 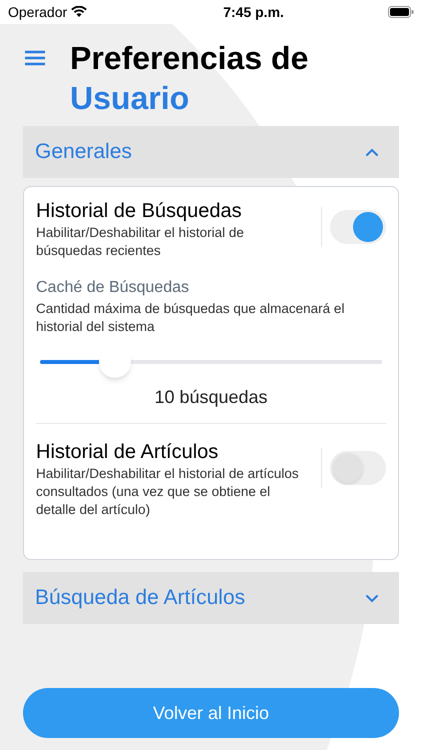 What do you see at coordinates (79, 12) in the screenshot?
I see `wifi-icon` at bounding box center [79, 12].